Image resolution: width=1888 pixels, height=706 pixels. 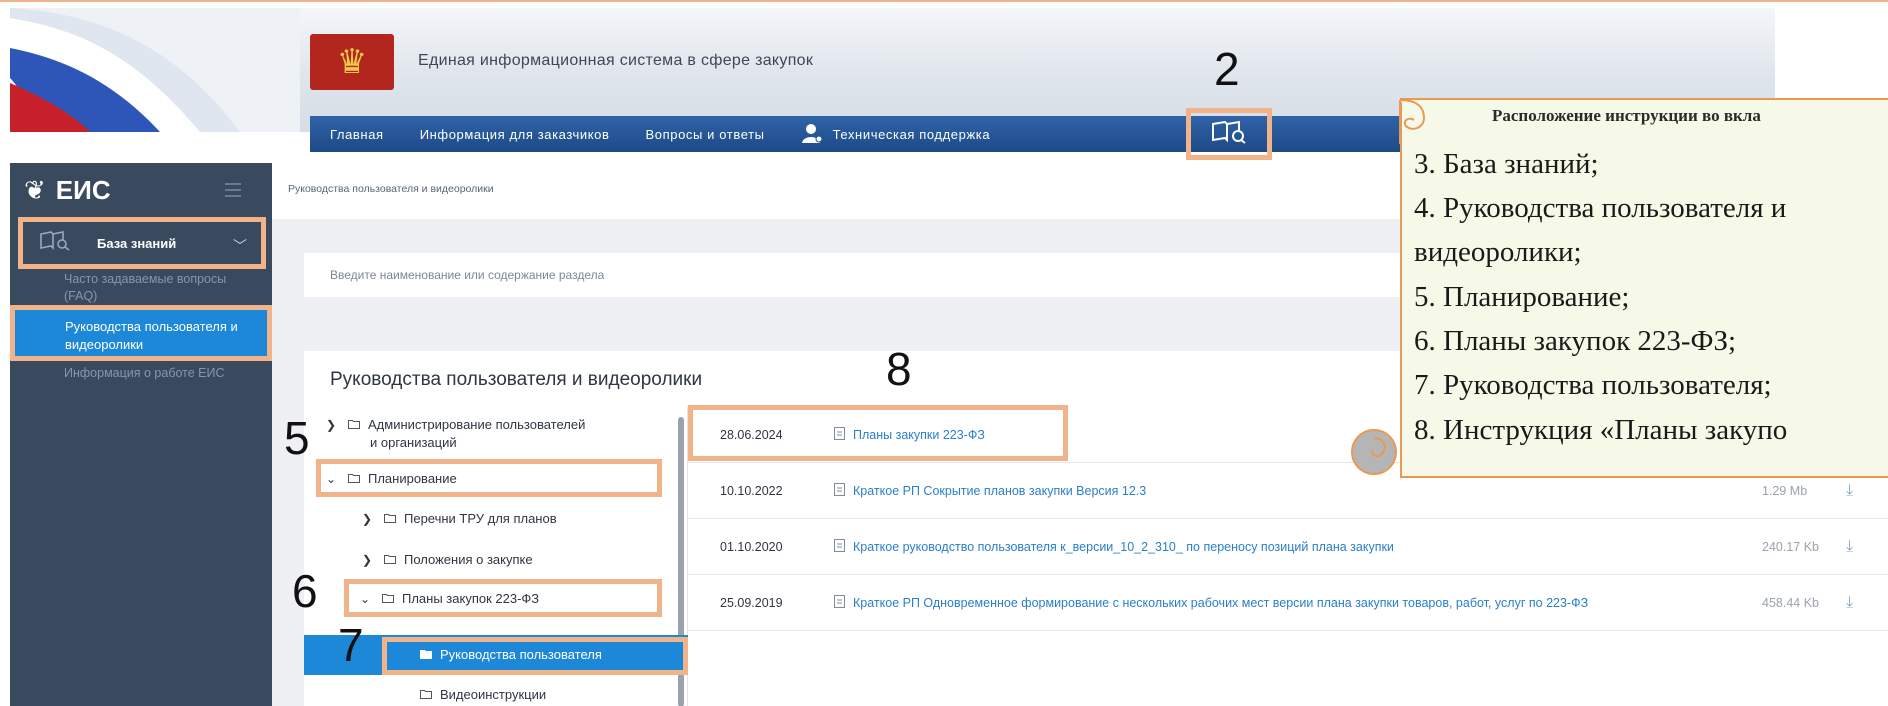 I want to click on callout-line-4-cont: видеоролики;, so click(x=1498, y=252).